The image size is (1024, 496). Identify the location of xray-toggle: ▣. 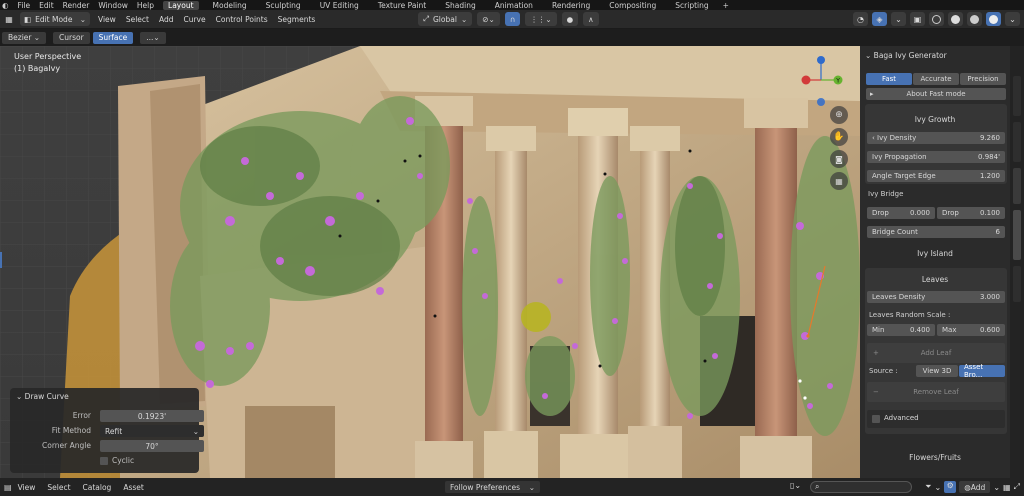
(917, 19).